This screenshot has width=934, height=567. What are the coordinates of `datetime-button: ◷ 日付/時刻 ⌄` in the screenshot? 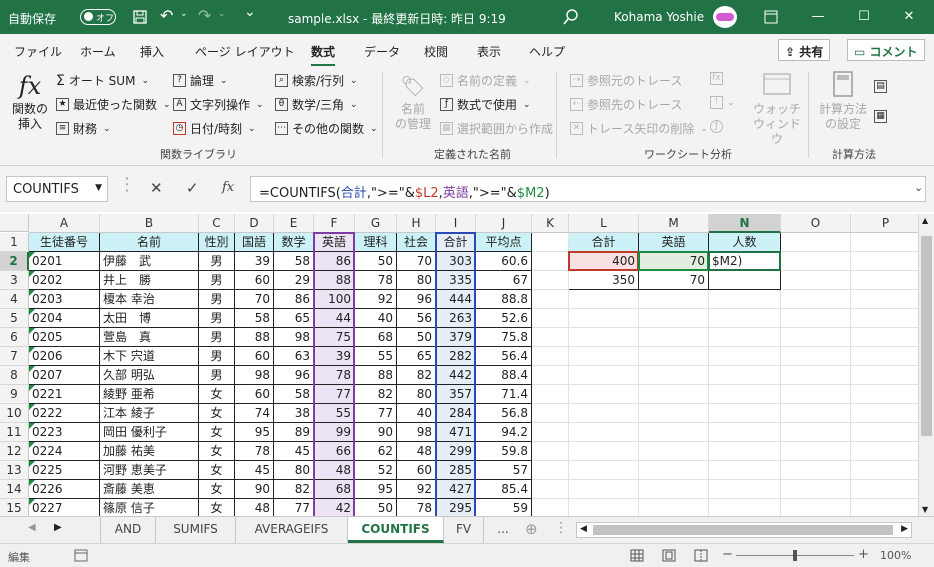 It's located at (214, 128).